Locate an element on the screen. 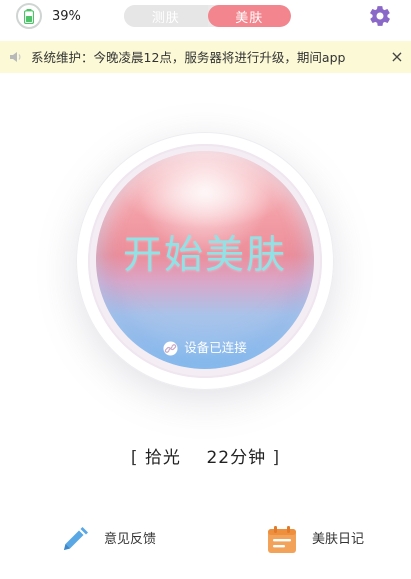 This screenshot has height=579, width=411. mode-bracket-open: [ is located at coordinates (134, 458).